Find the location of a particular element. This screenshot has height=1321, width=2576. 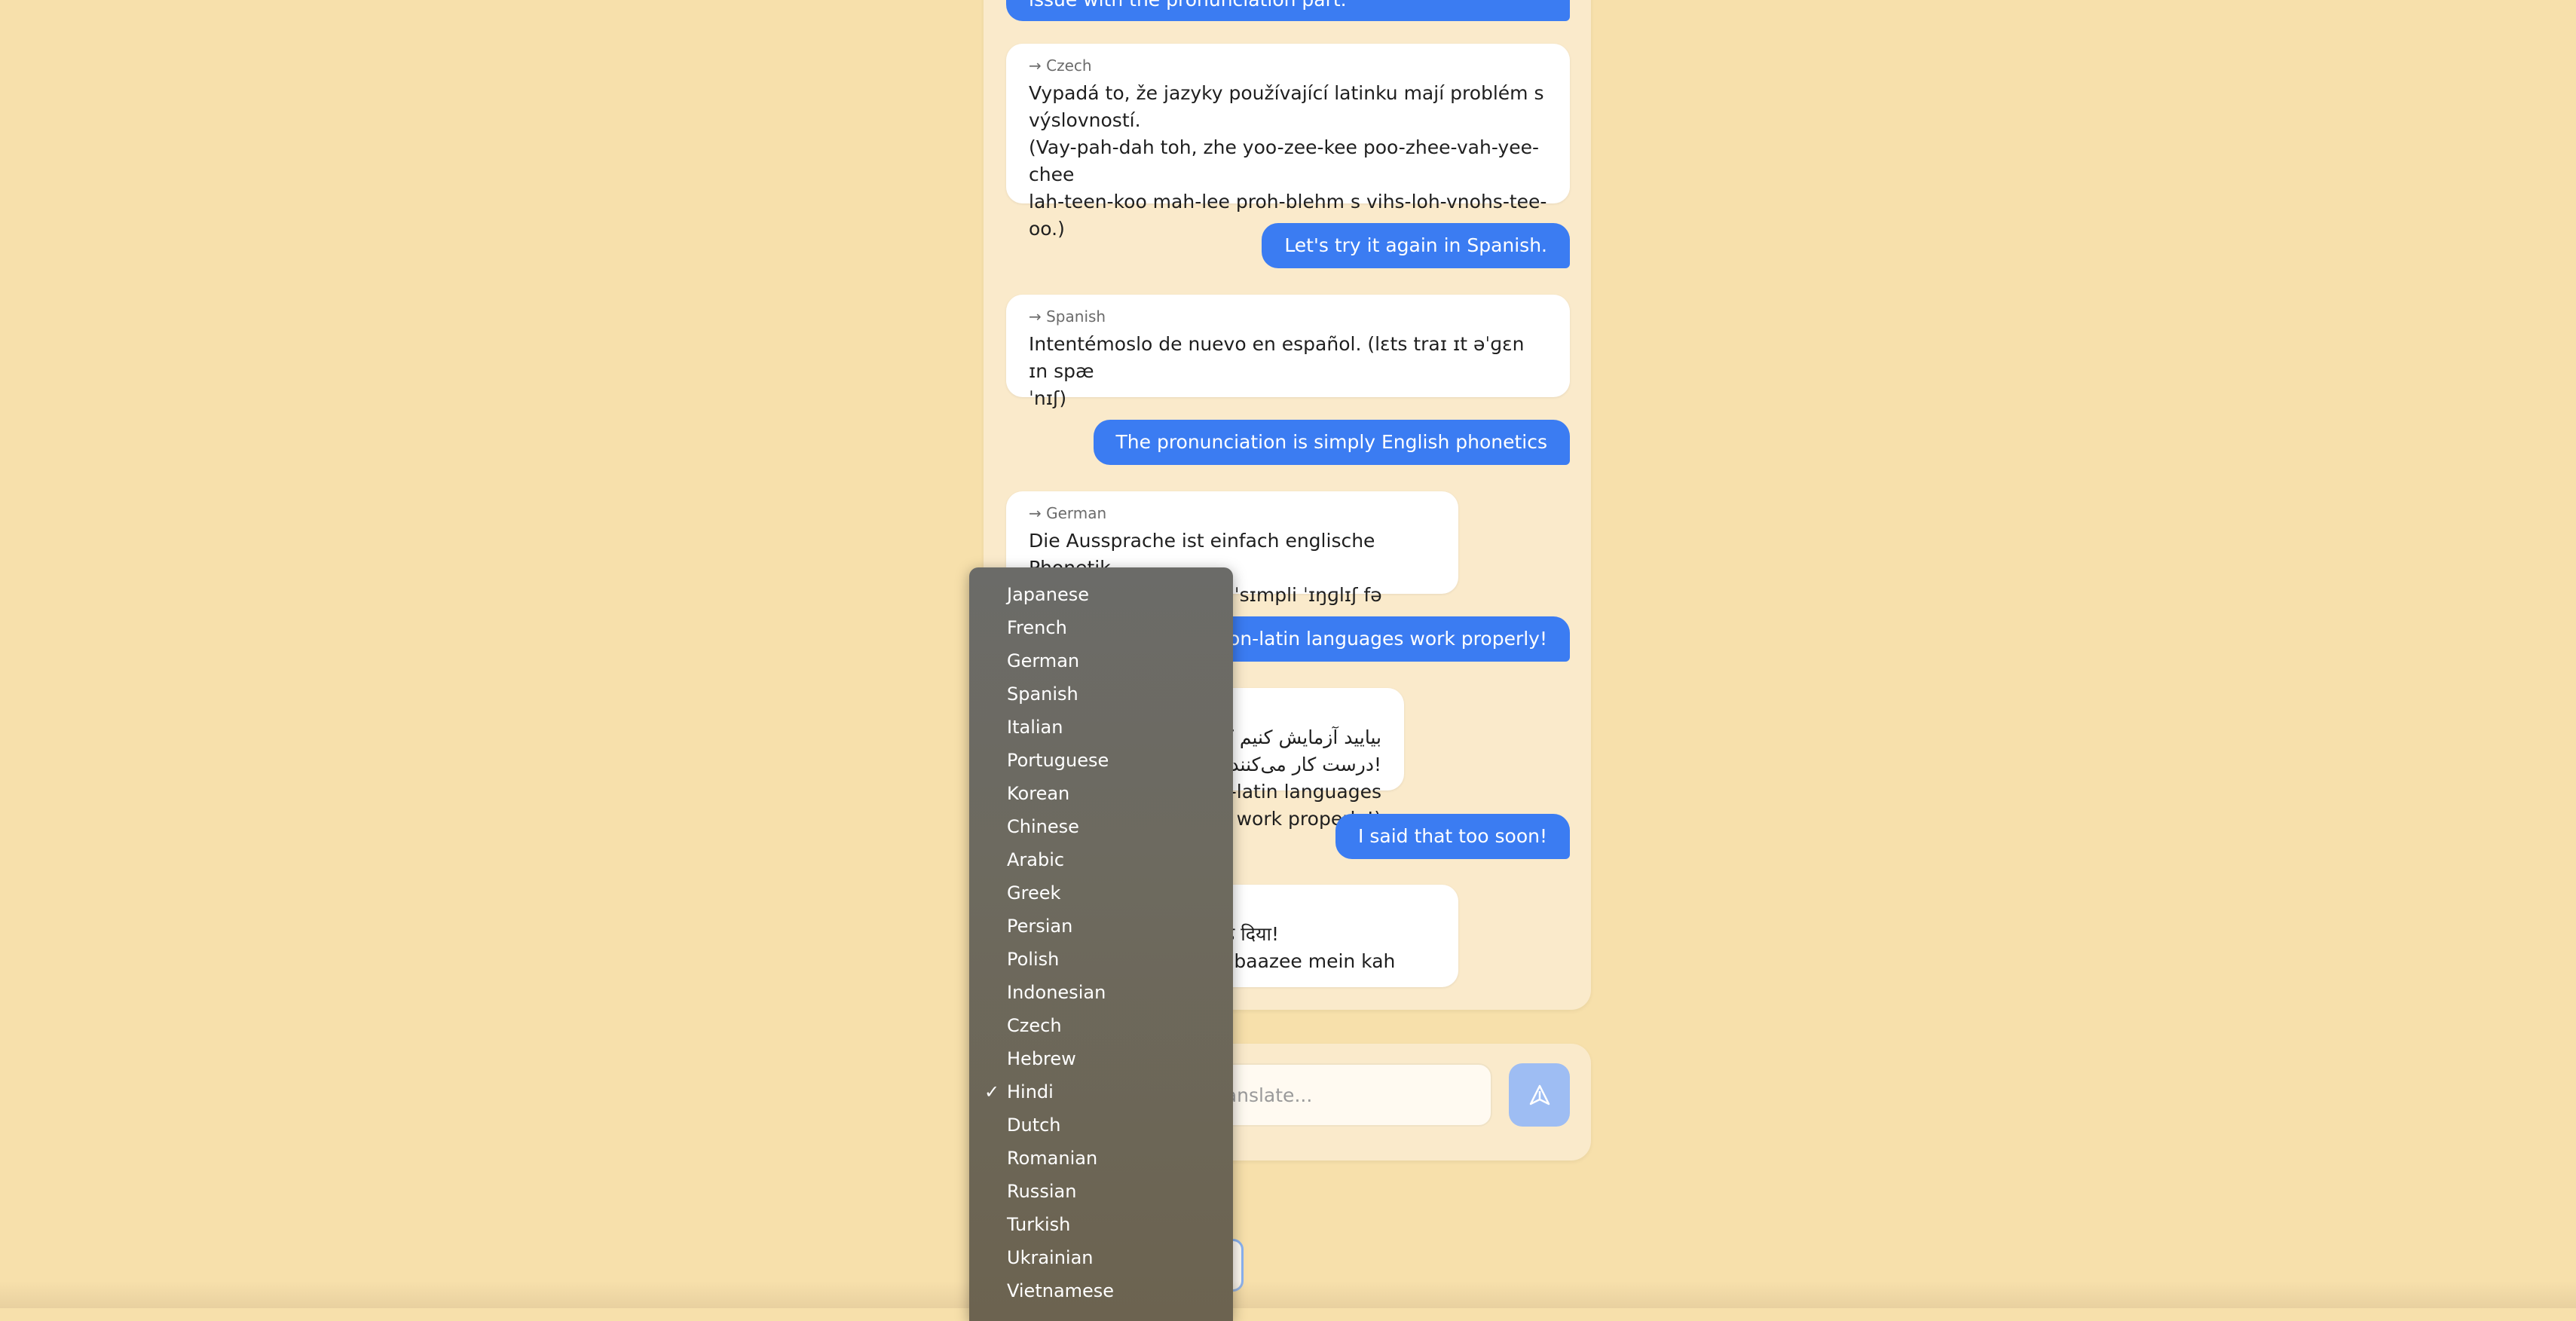

send-arrow-icon is located at coordinates (1539, 1094).